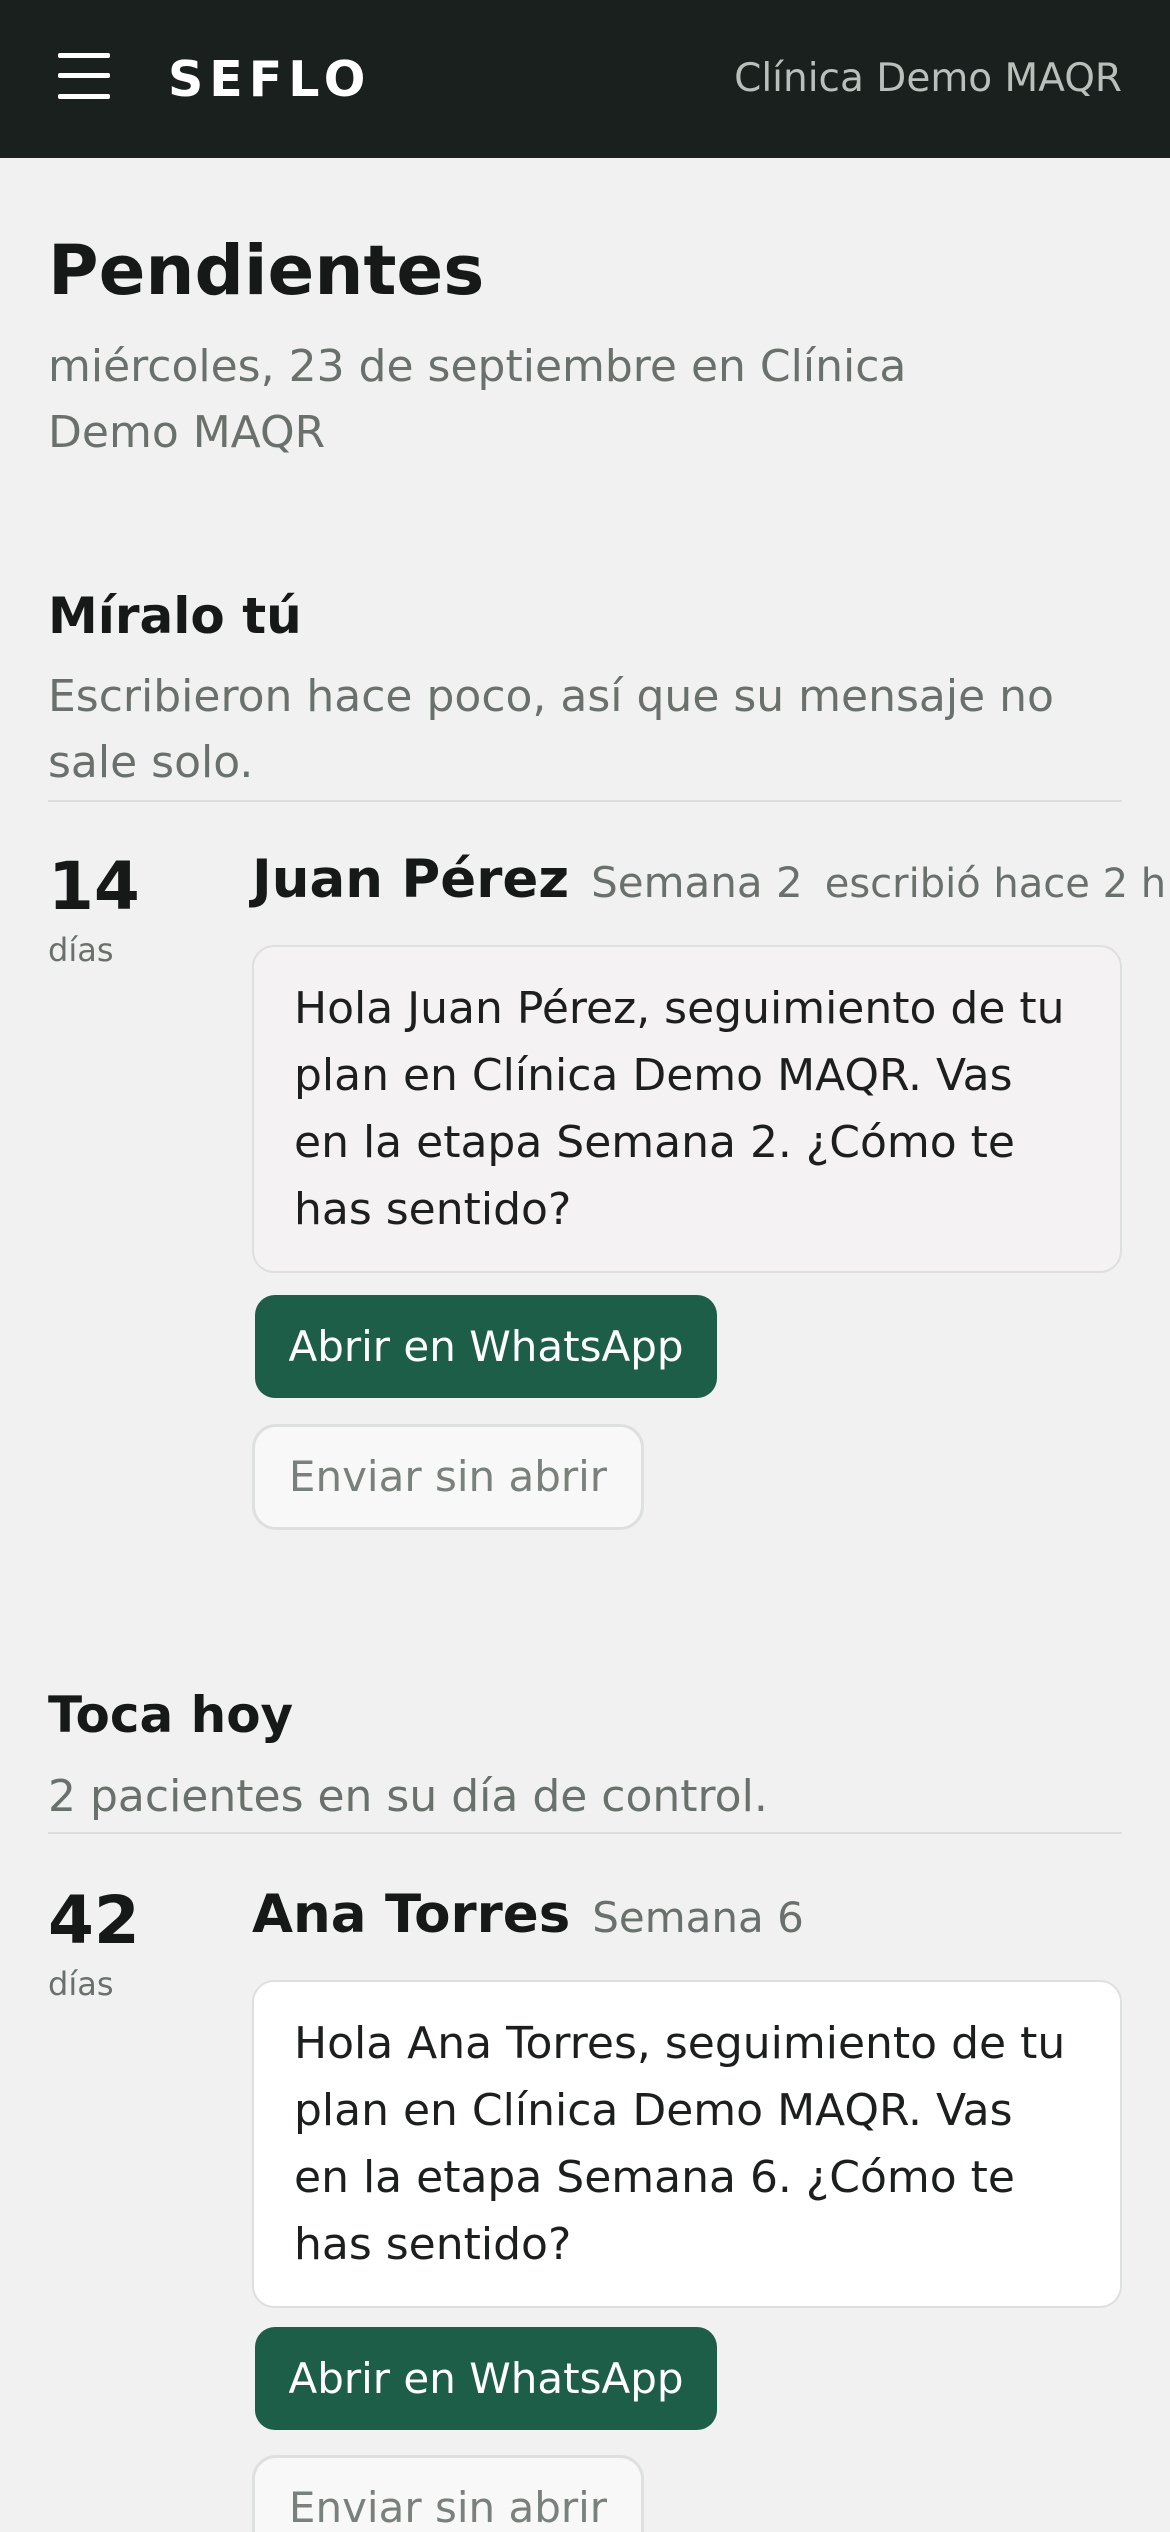  I want to click on days-count: 14, so click(94, 886).